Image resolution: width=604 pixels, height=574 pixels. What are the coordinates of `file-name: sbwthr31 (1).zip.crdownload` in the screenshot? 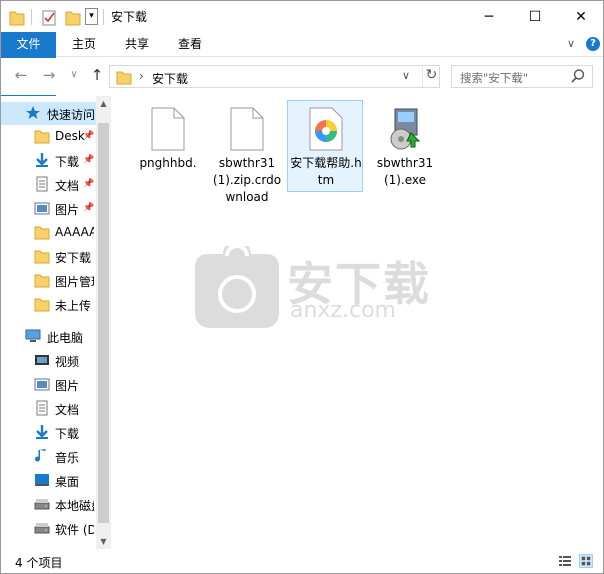 It's located at (247, 180).